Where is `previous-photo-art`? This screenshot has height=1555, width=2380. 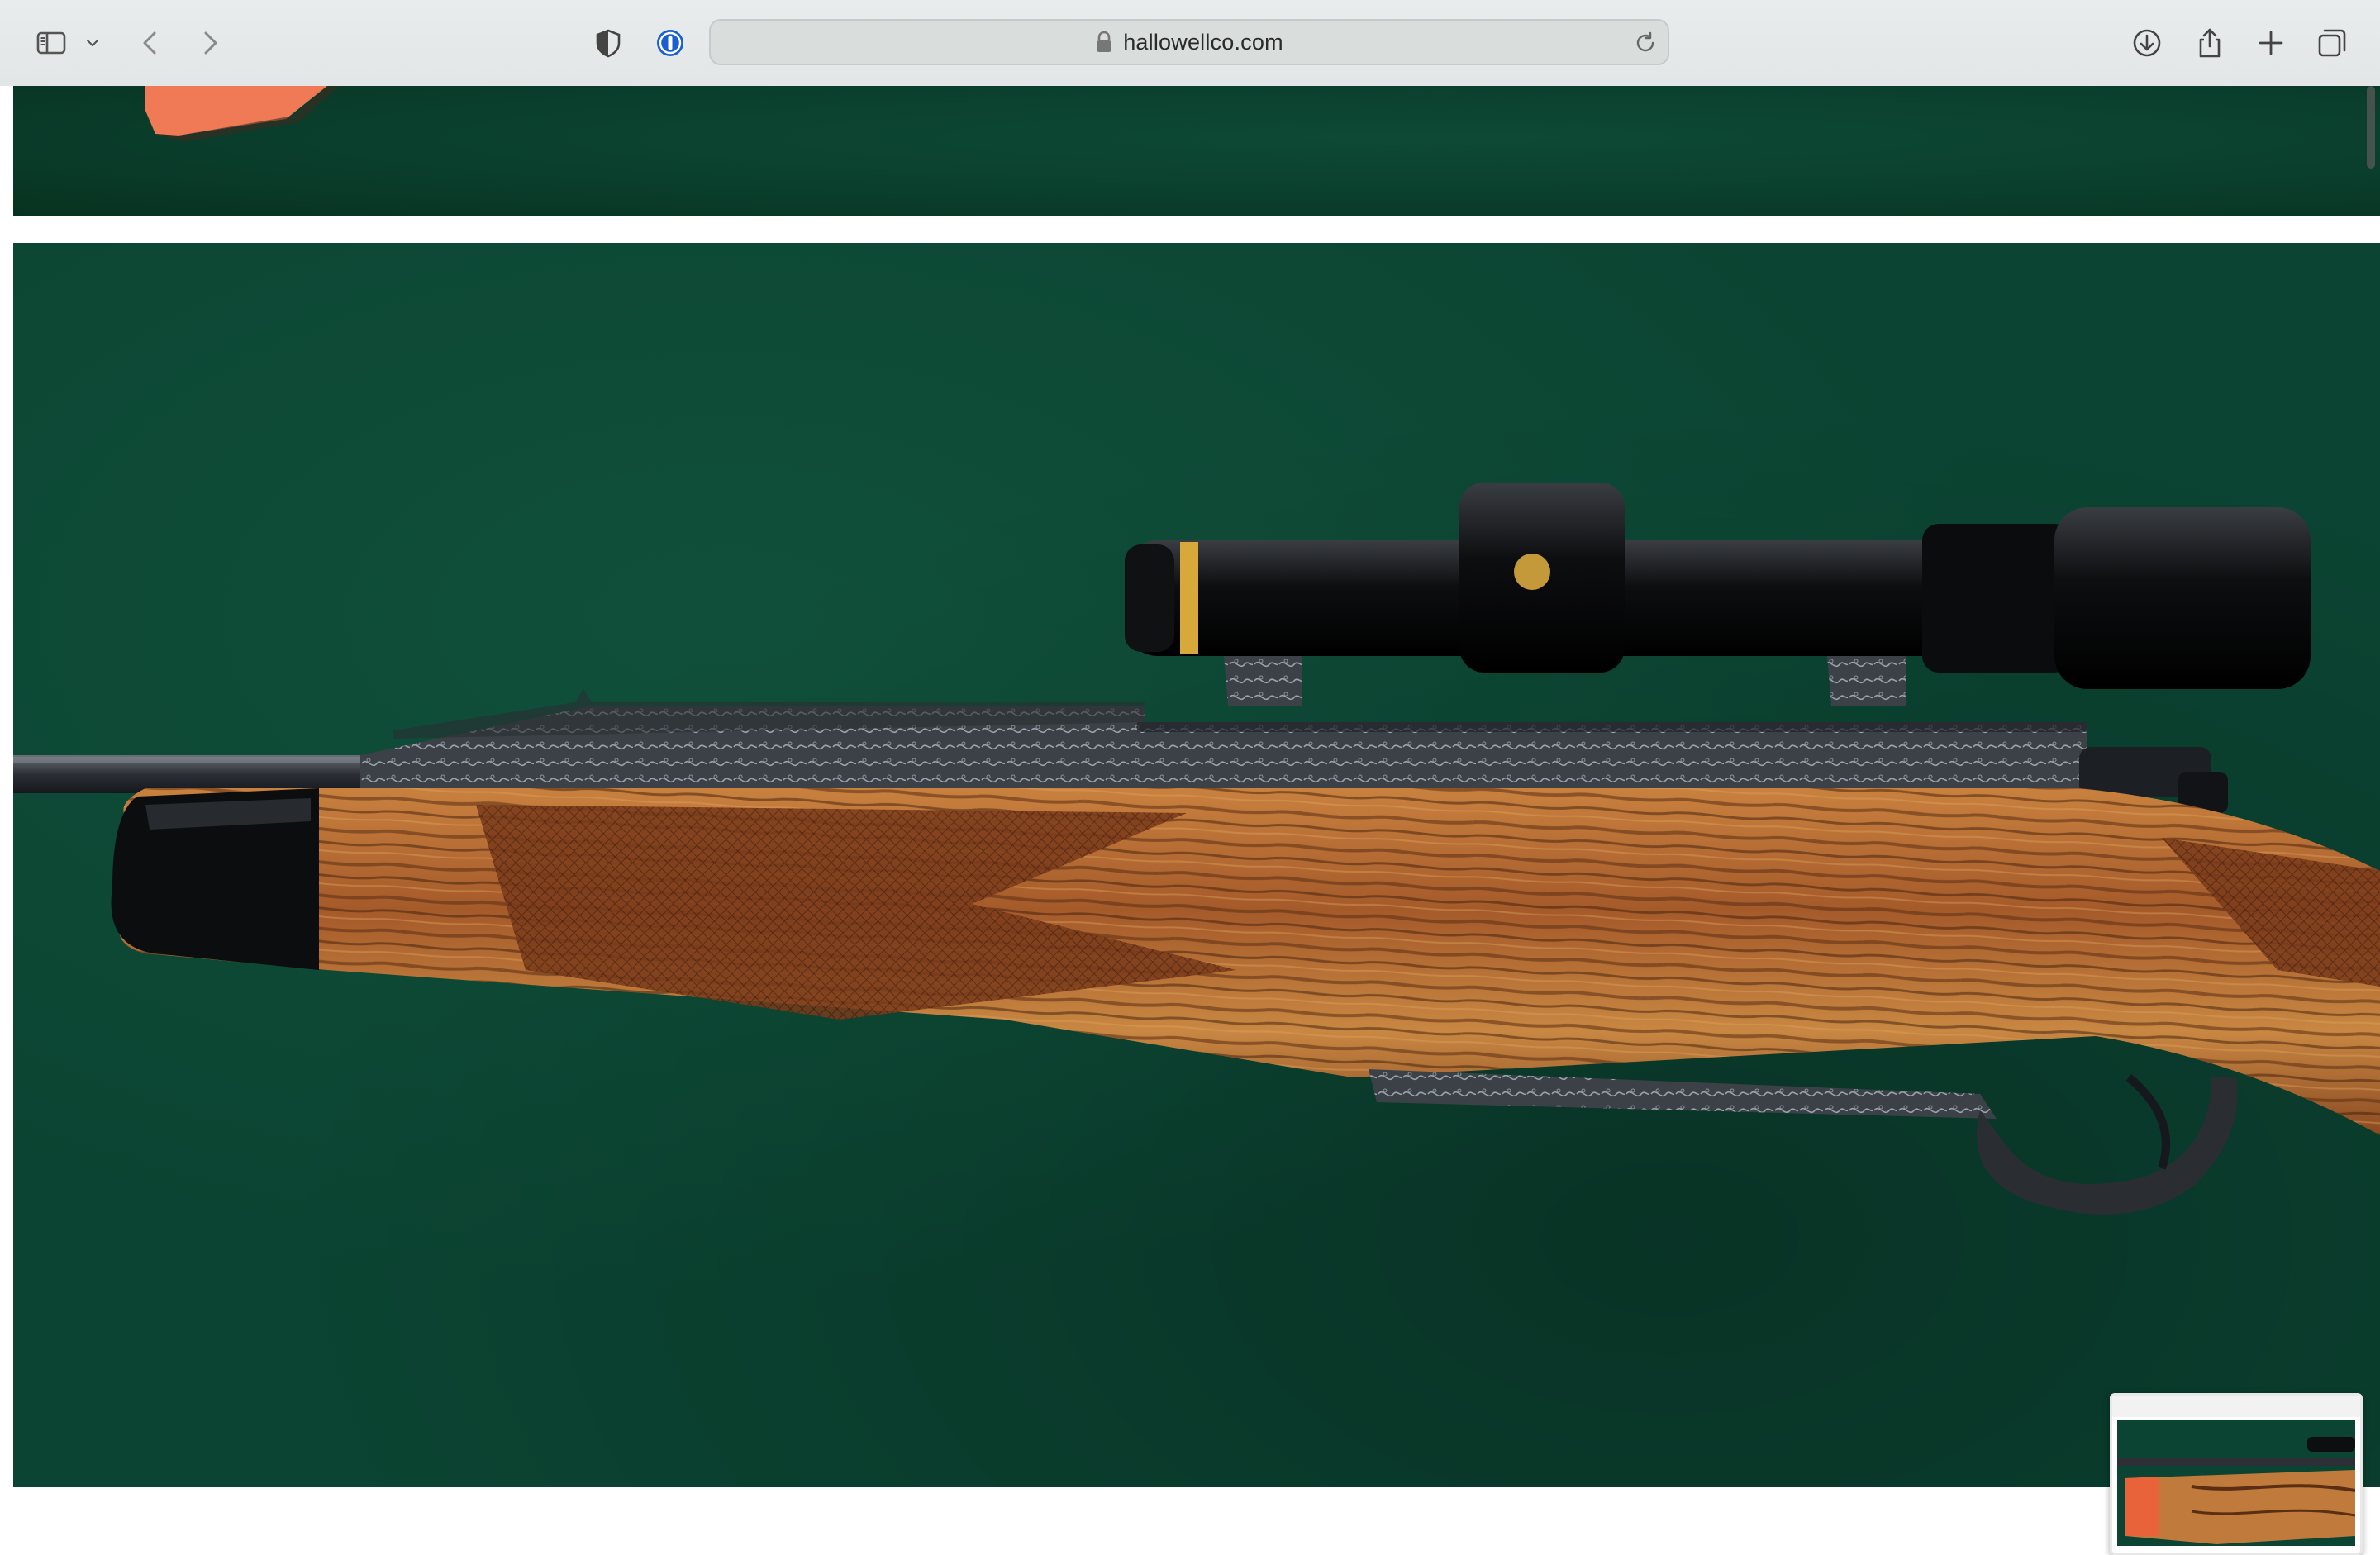 previous-photo-art is located at coordinates (242, 114).